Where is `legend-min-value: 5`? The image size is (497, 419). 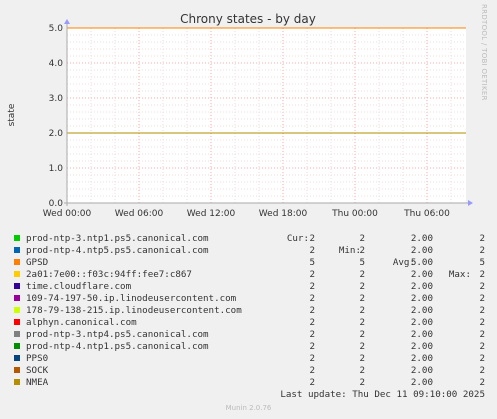
legend-min-value: 5 is located at coordinates (362, 262).